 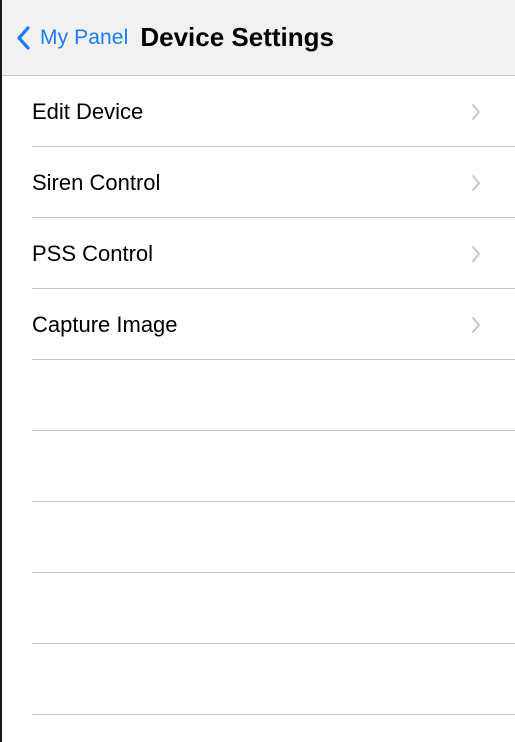 I want to click on list-item-edit-device: Edit Device, so click(x=258, y=111).